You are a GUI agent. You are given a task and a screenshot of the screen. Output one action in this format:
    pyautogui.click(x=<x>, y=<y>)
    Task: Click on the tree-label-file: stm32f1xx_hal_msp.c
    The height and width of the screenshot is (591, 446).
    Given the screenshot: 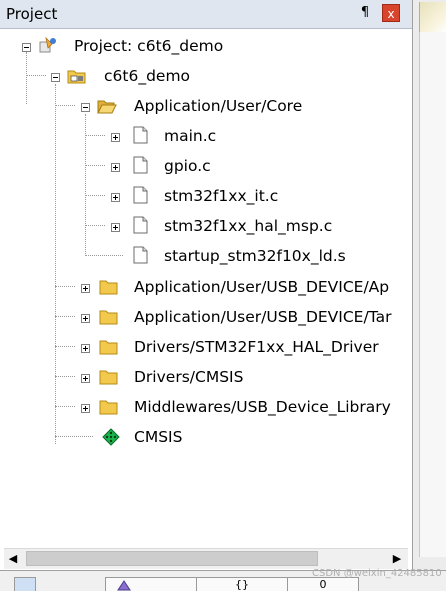 What is the action you would take?
    pyautogui.click(x=248, y=226)
    